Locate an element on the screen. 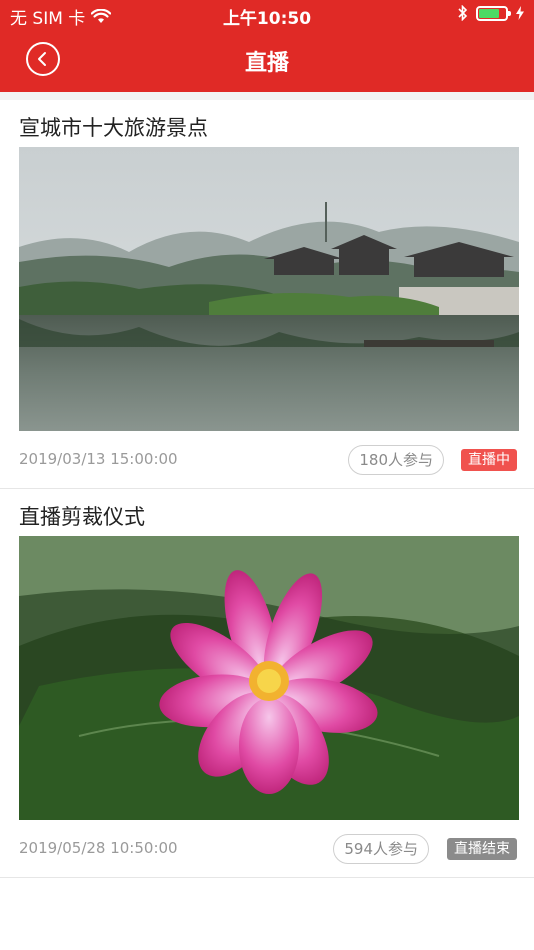 This screenshot has width=534, height=950. status-badge: 直播结束 is located at coordinates (482, 849).